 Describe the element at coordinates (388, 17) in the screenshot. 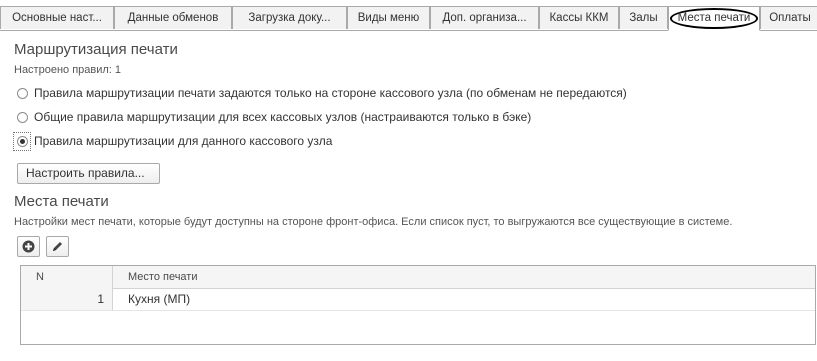

I see `tab-menu-types: Виды меню` at that location.